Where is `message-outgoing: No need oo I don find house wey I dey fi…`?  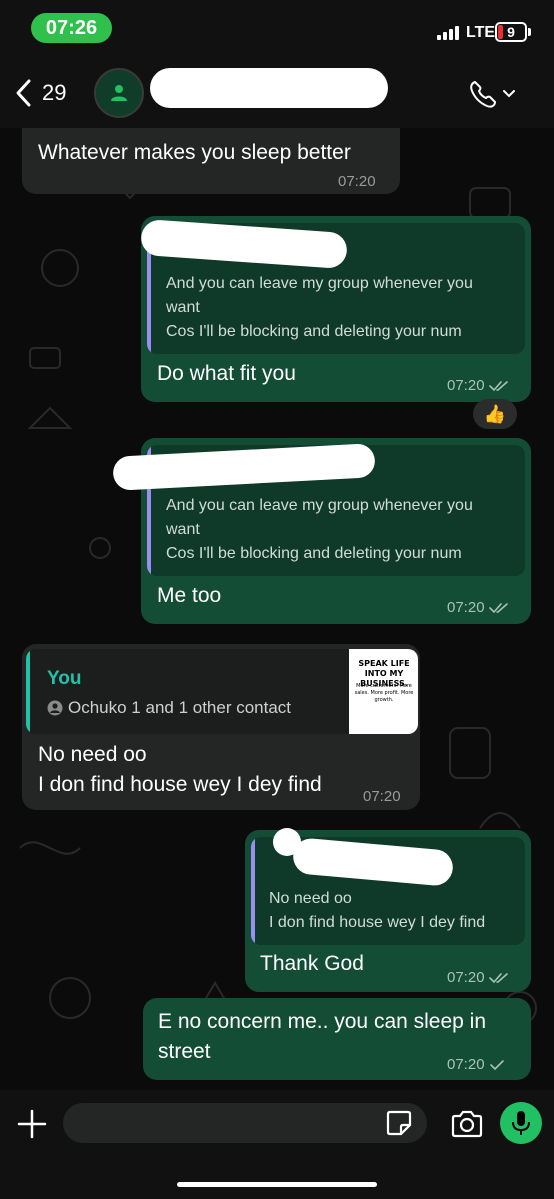
message-outgoing: No need oo I don find house wey I dey fi… is located at coordinates (388, 910).